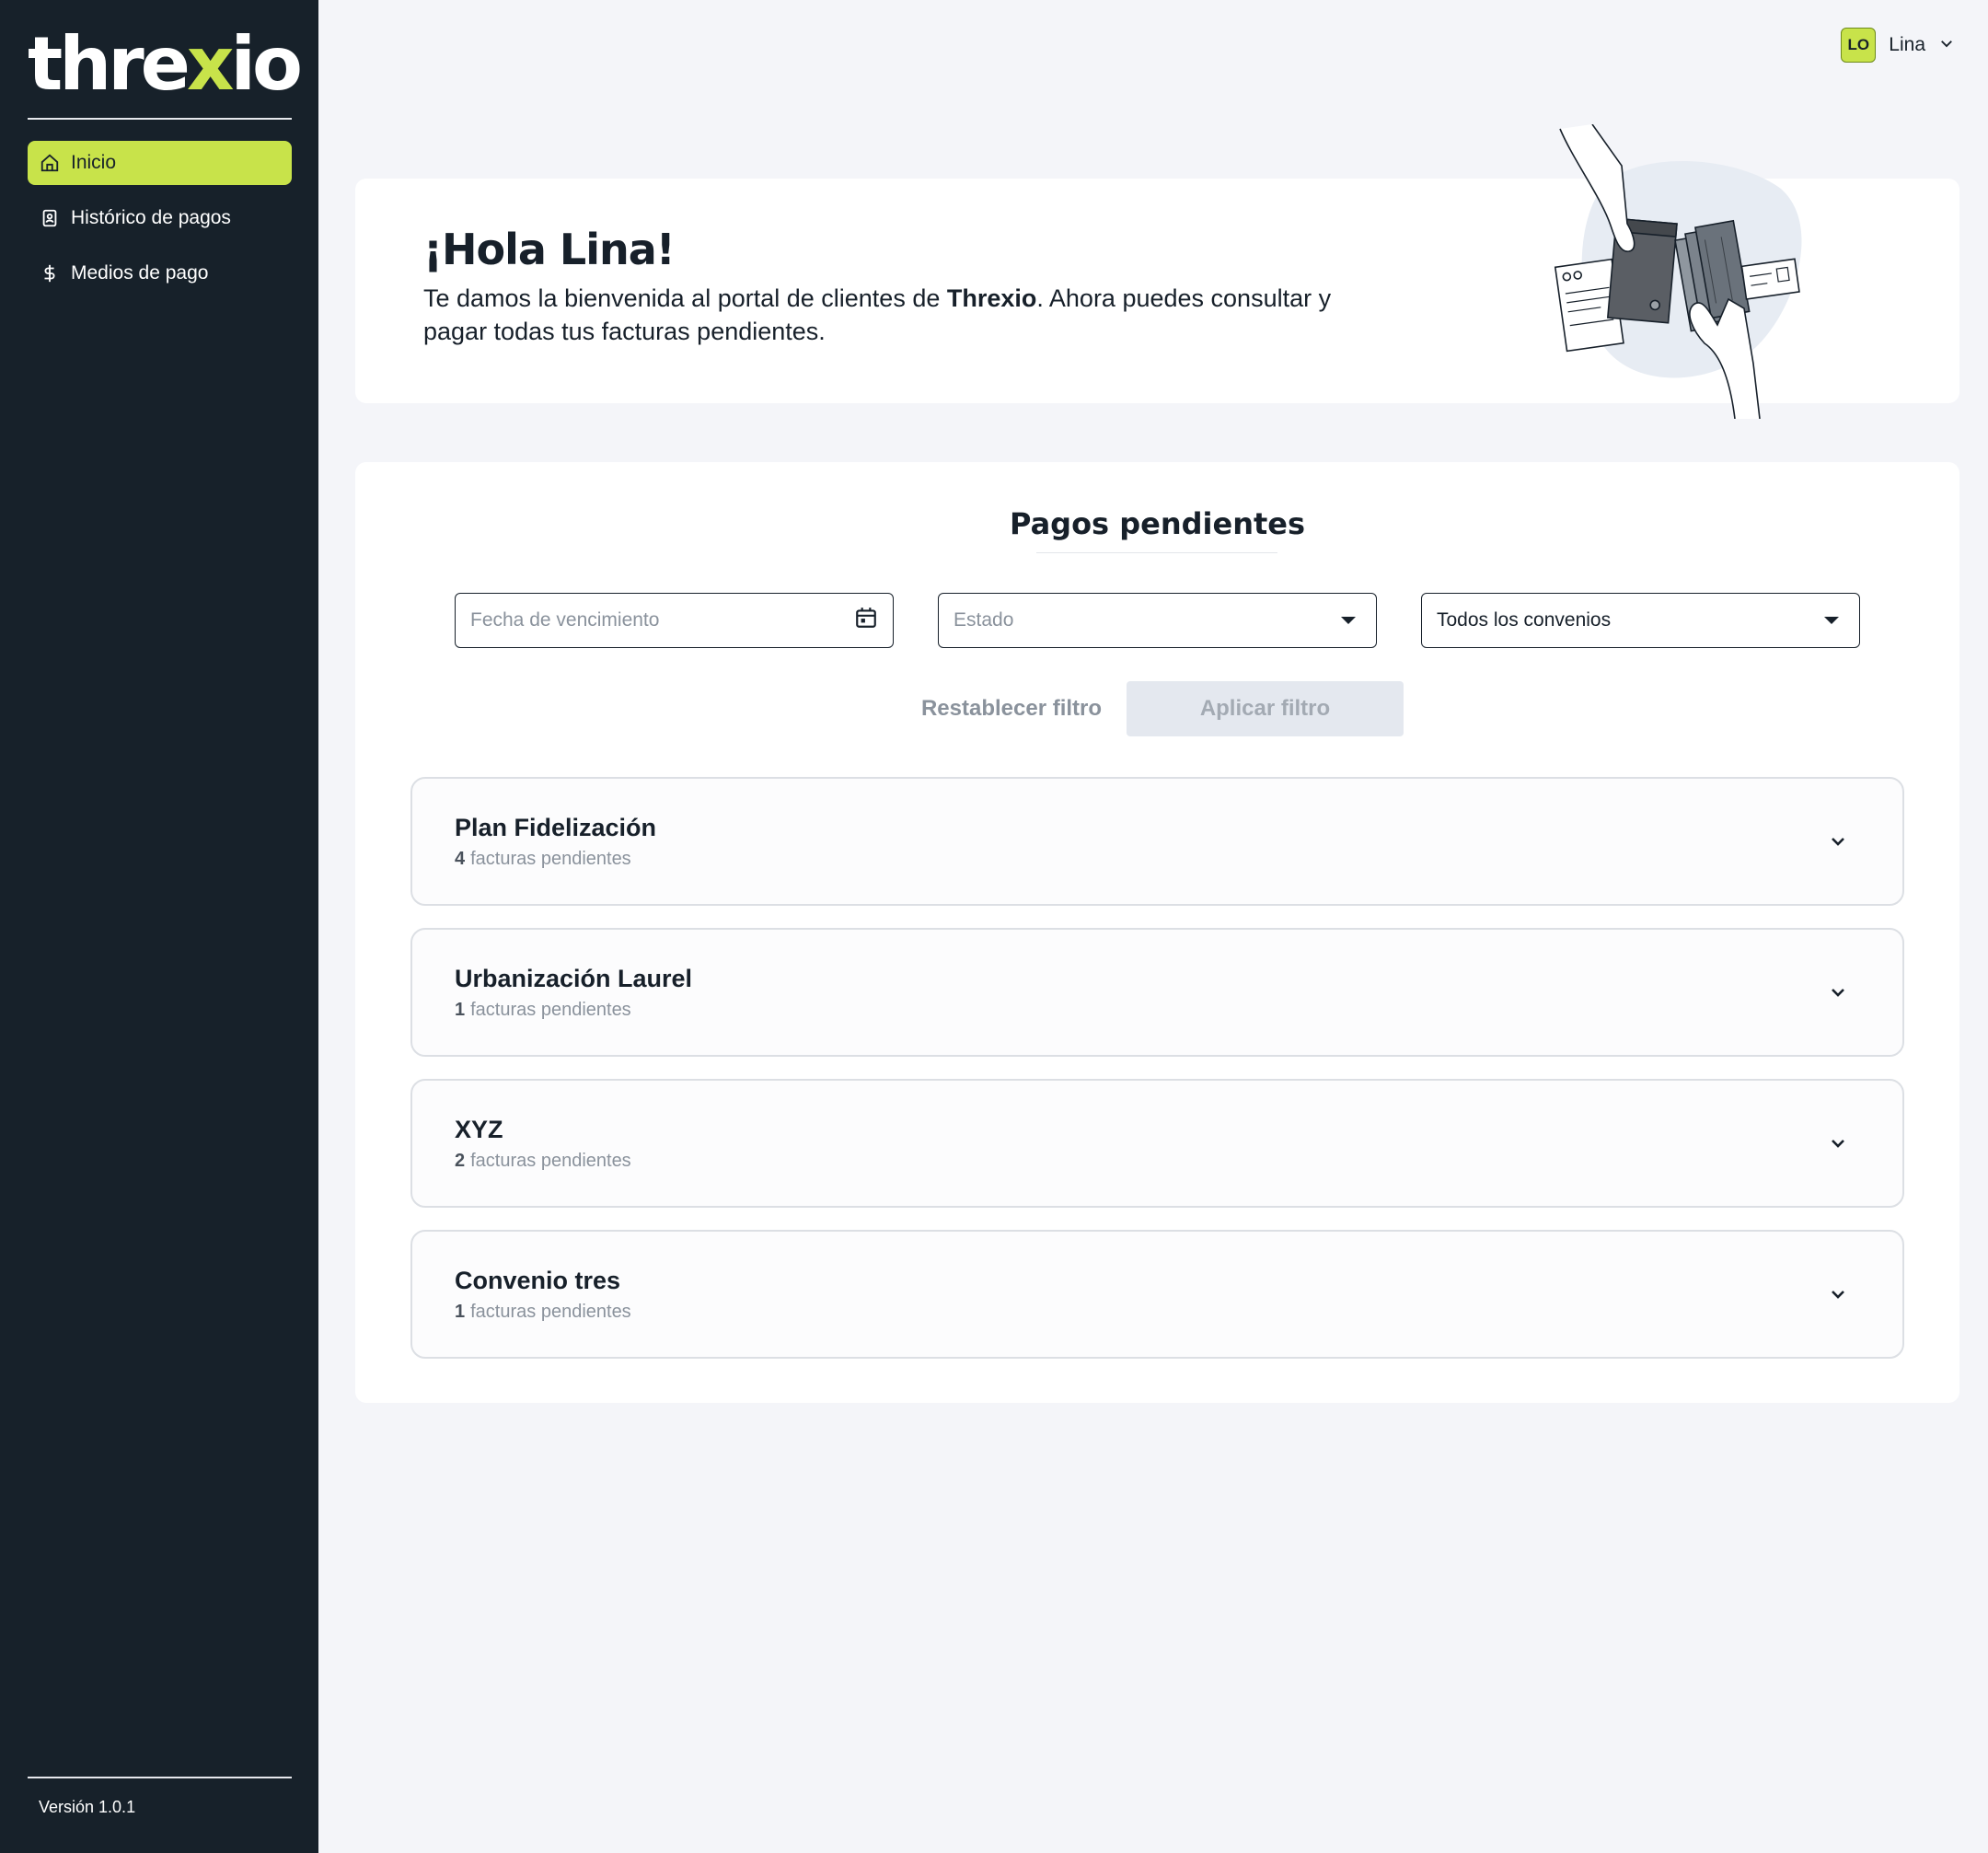 The width and height of the screenshot is (1988, 1853). I want to click on welcome-brand: Threxio, so click(991, 298).